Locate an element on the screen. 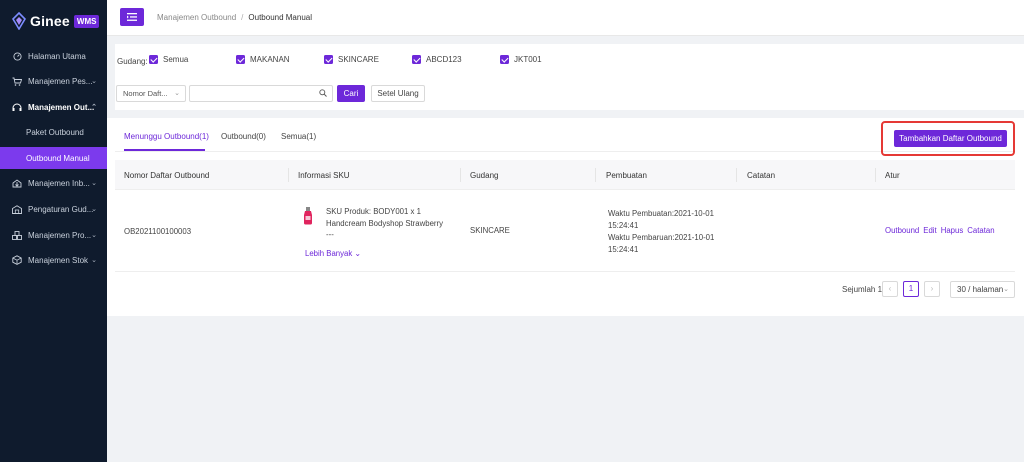 This screenshot has height=462, width=1024. menu-toggle-button is located at coordinates (132, 17).